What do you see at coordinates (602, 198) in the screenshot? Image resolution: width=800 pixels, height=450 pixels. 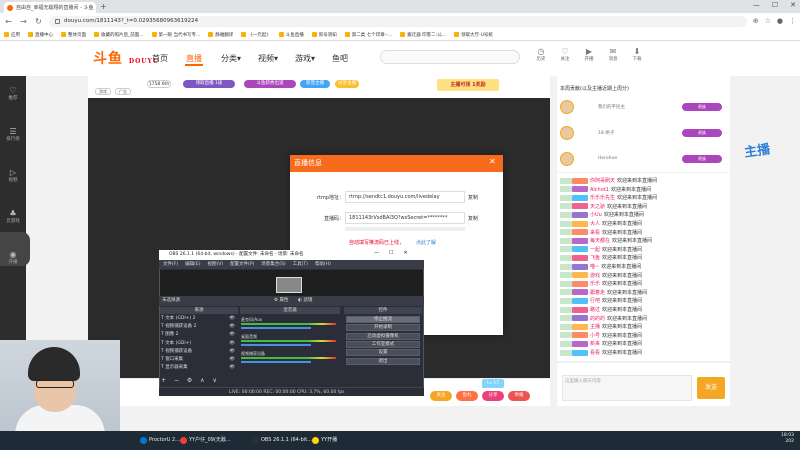 I see `chat-username: 乐乐乐先生` at bounding box center [602, 198].